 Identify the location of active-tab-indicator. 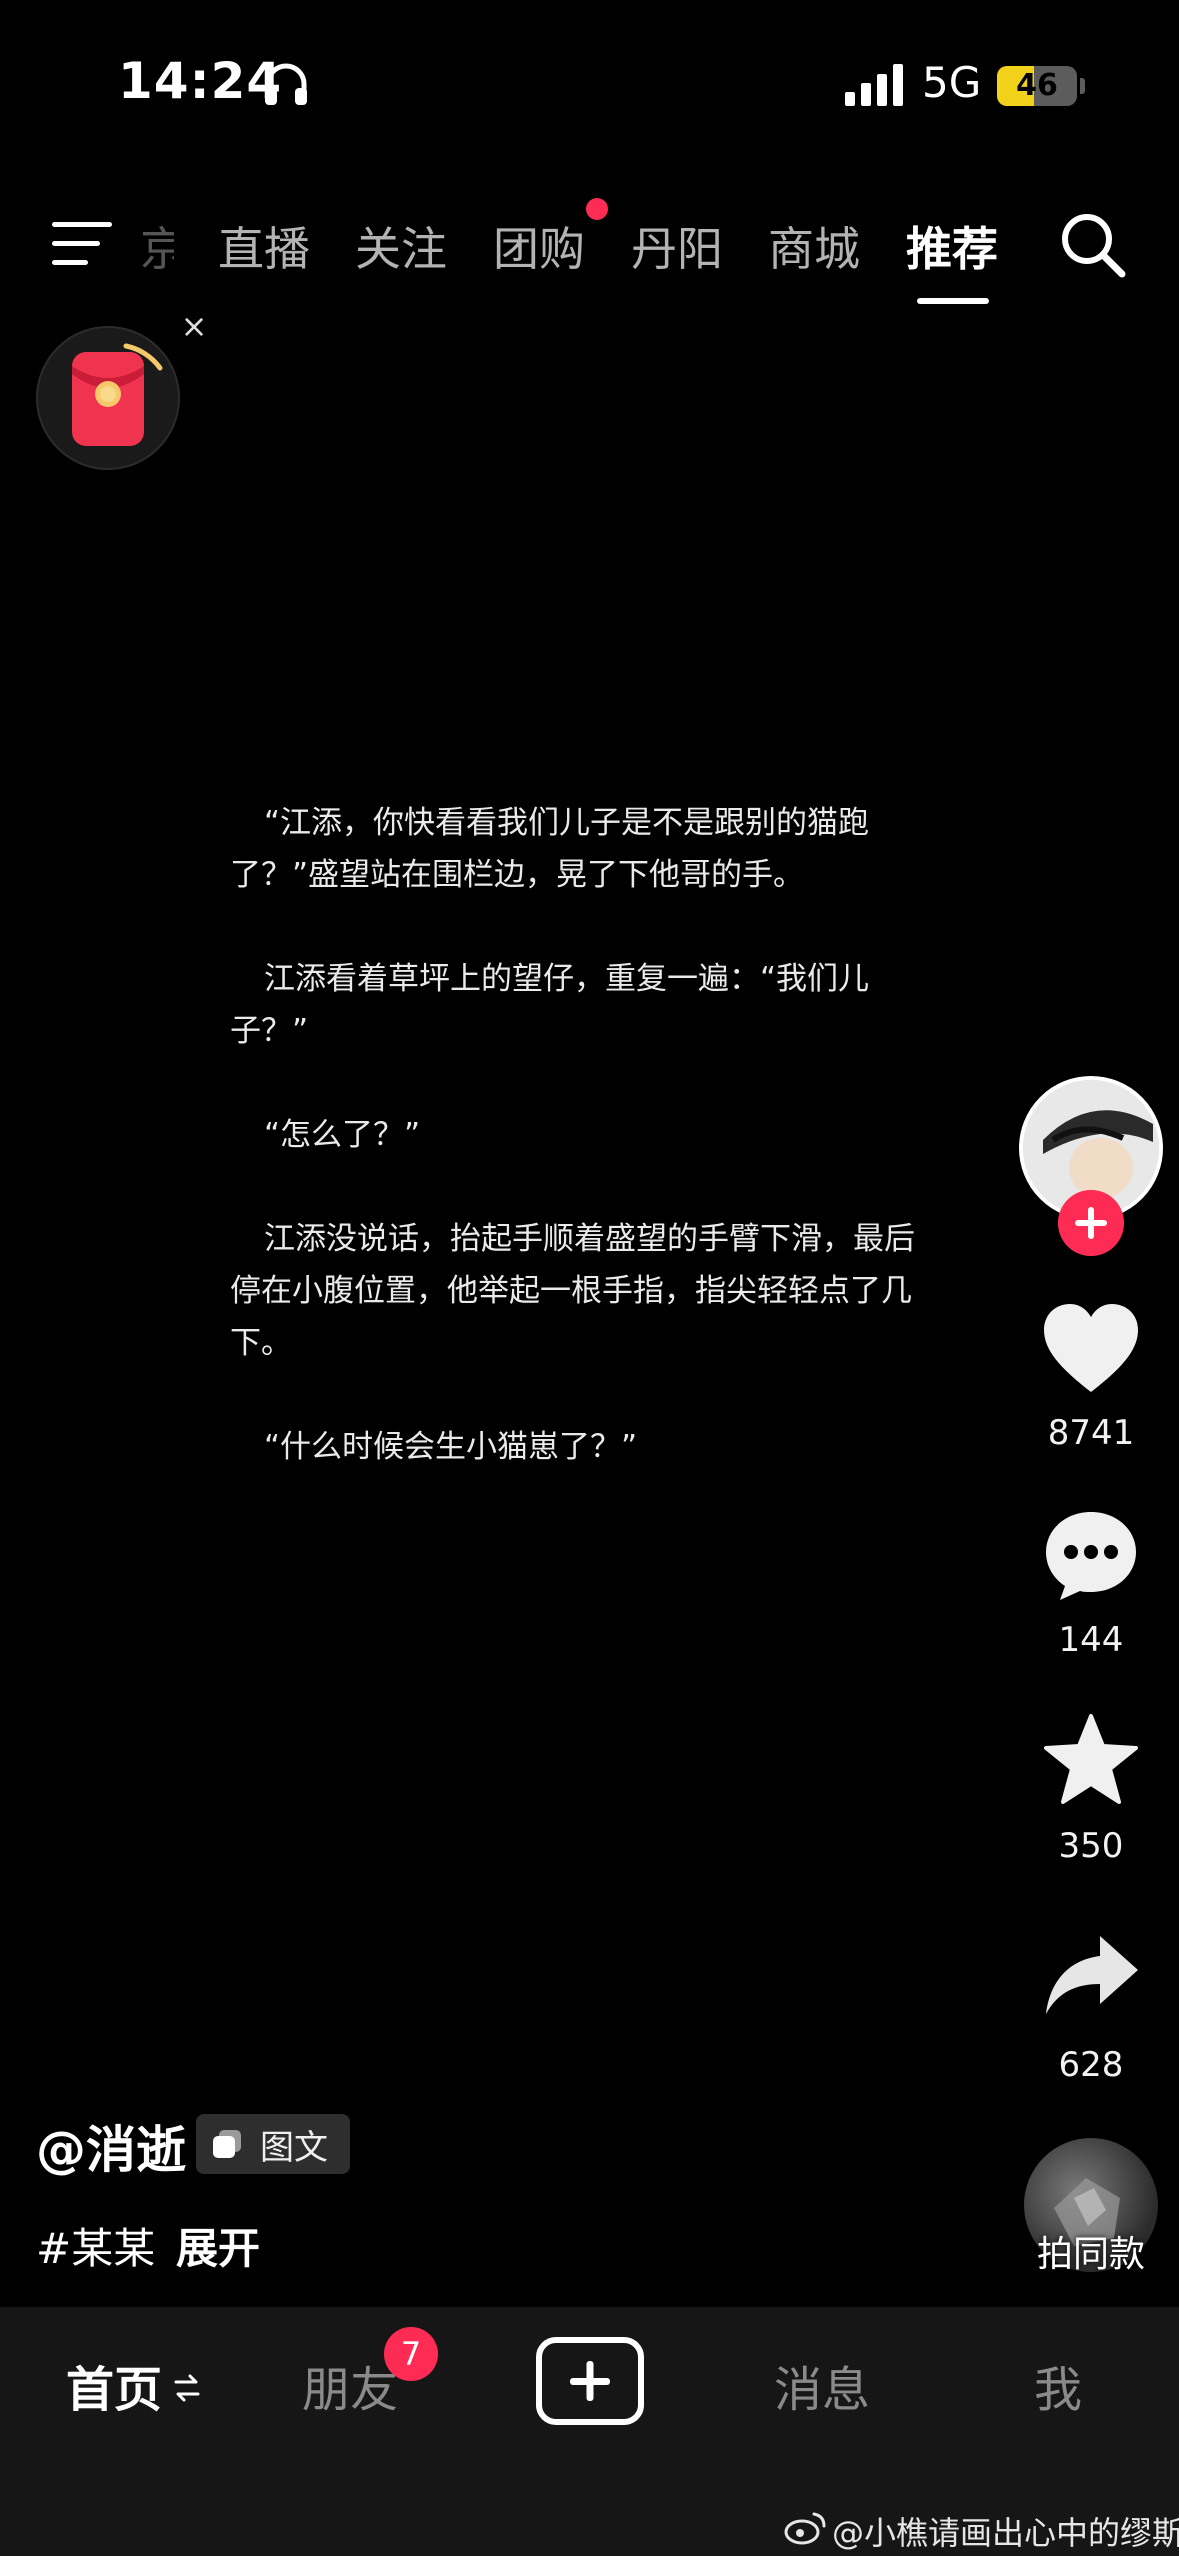
(953, 301).